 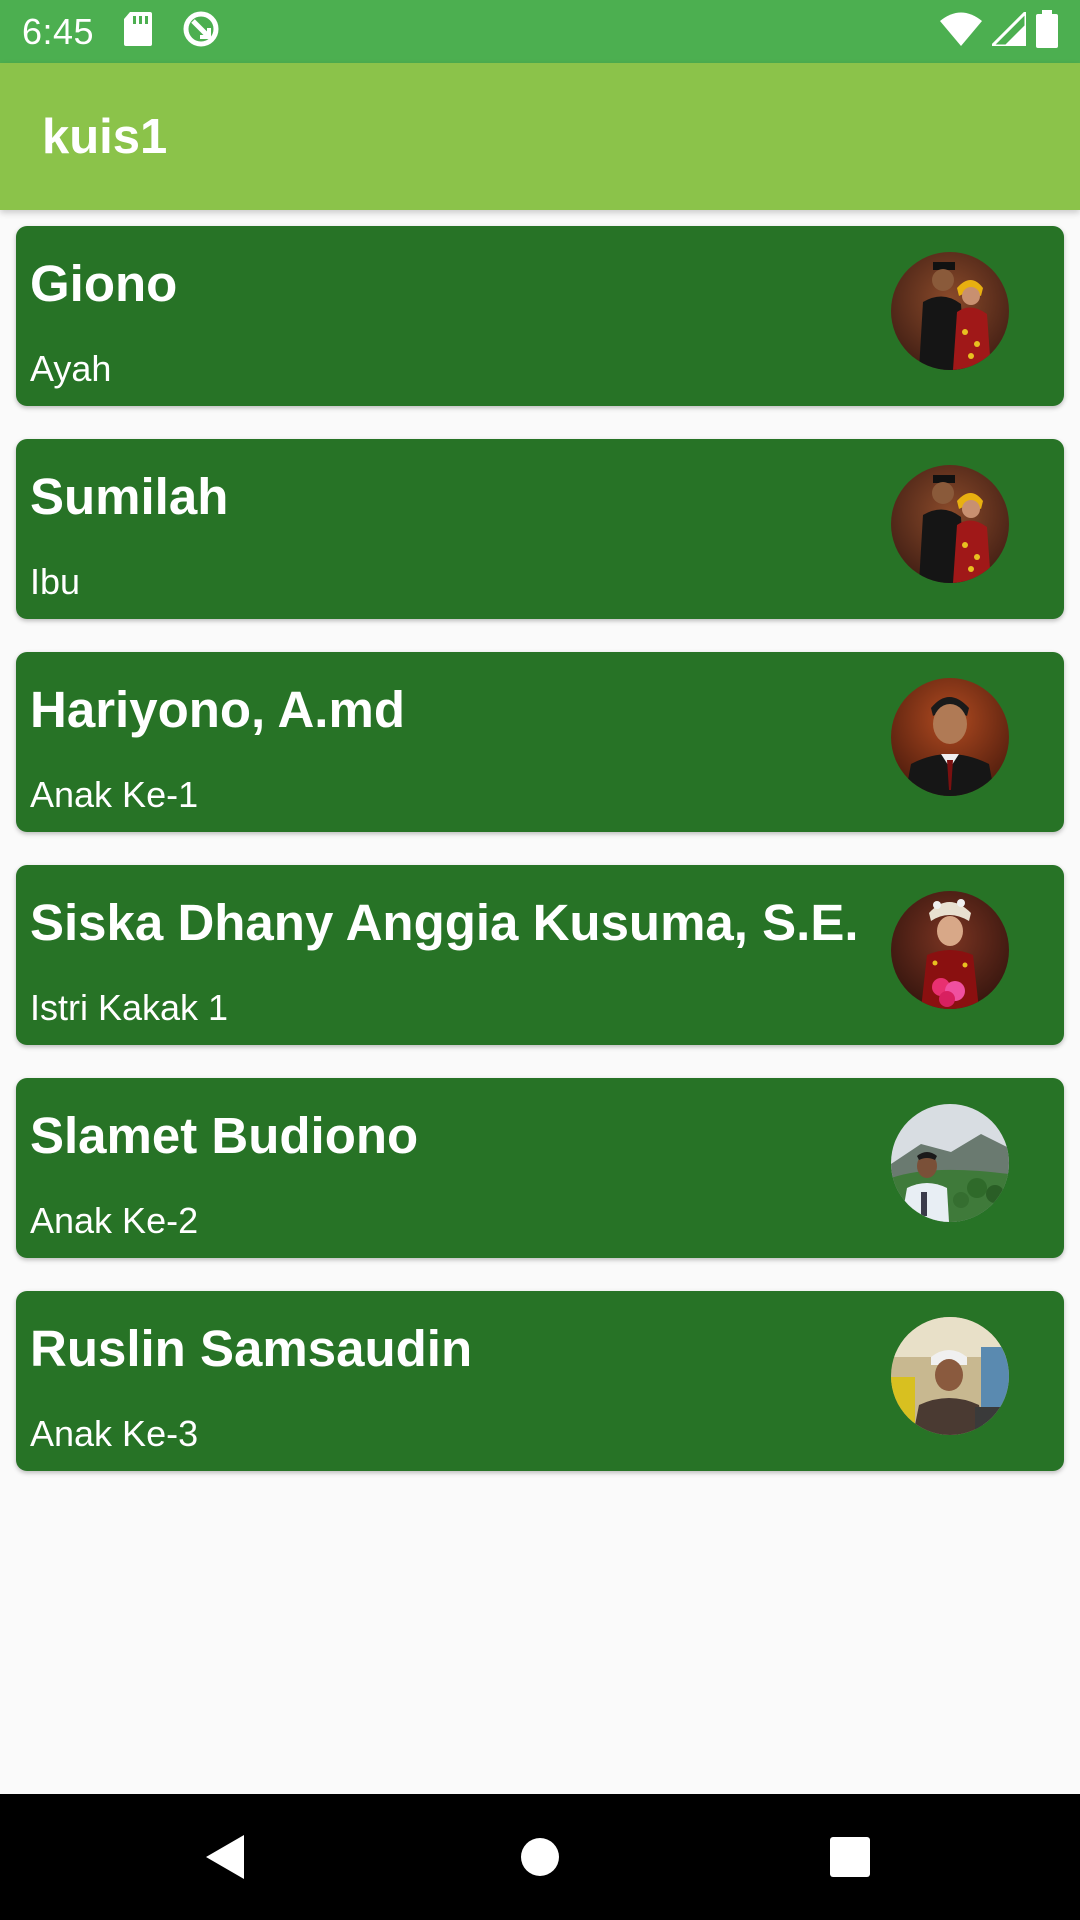 What do you see at coordinates (201, 31) in the screenshot?
I see `sync-icon` at bounding box center [201, 31].